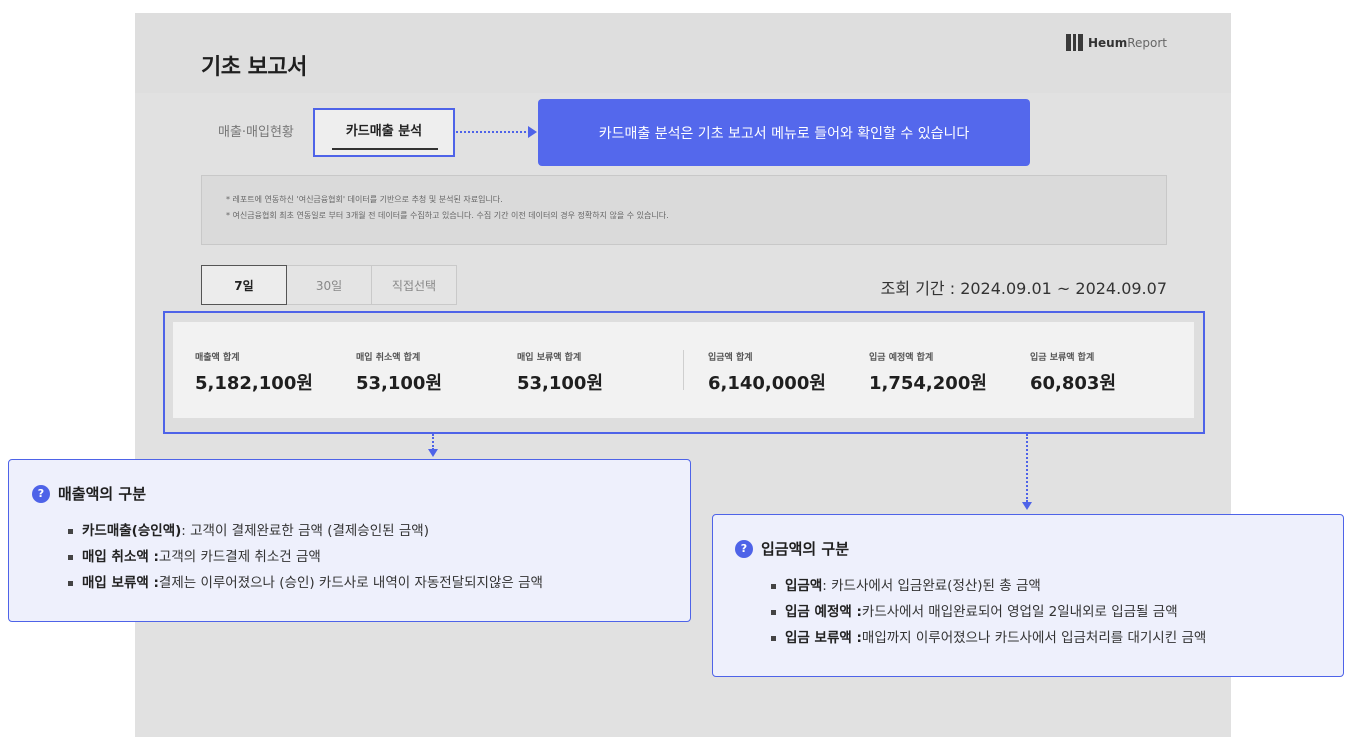  I want to click on metric-label: 입금 보류액 합계, so click(1062, 358).